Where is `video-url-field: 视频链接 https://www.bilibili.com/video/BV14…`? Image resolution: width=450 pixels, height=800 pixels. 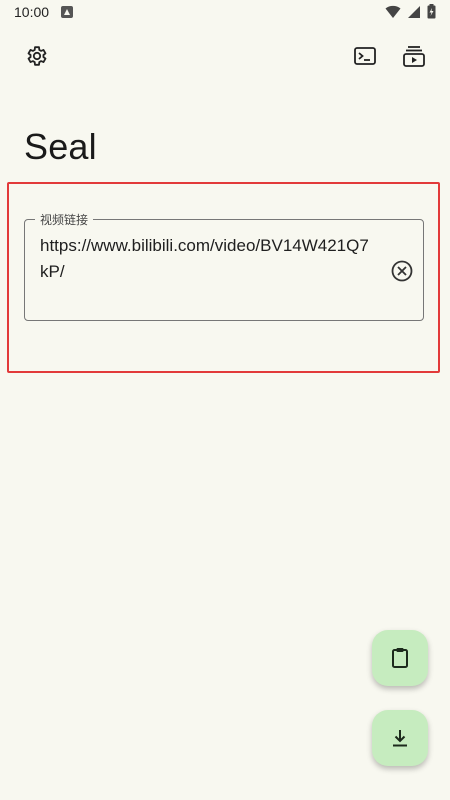
video-url-field: 视频链接 https://www.bilibili.com/video/BV14… is located at coordinates (224, 266).